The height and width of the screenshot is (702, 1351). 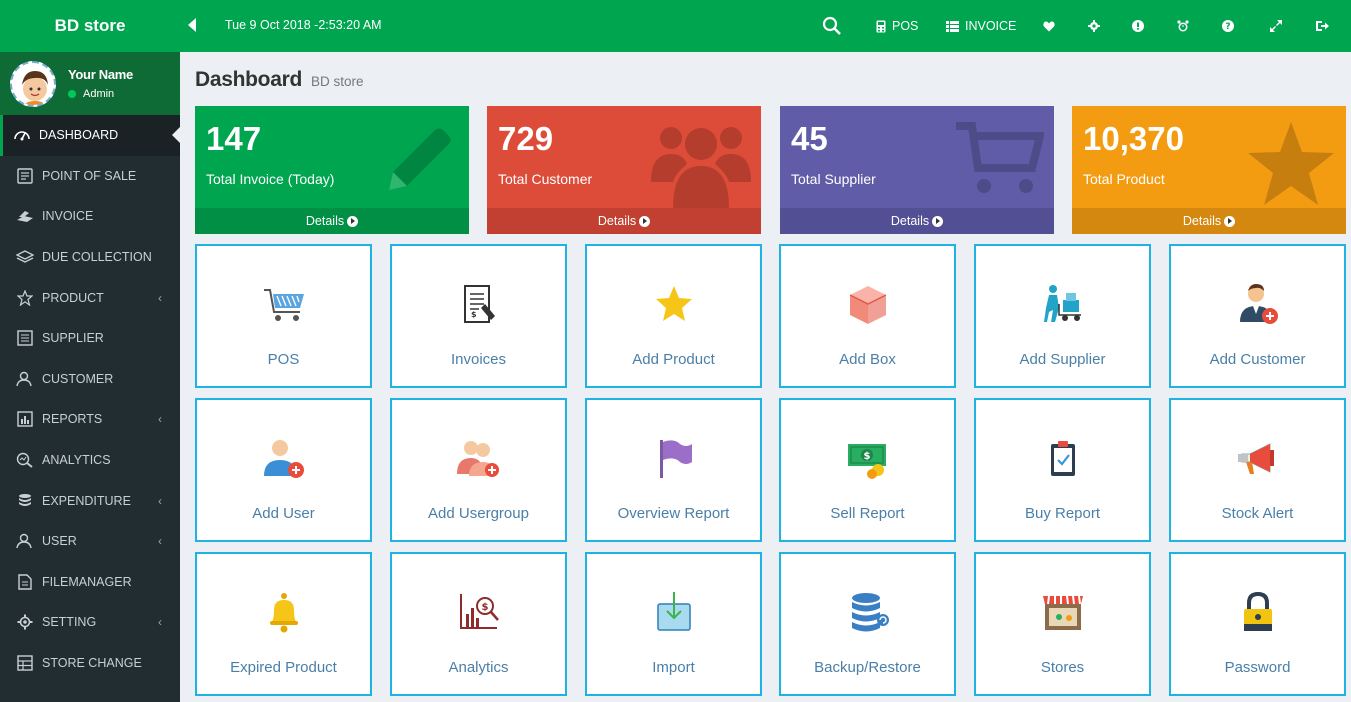 I want to click on sidebar-item-product: PRODUCT ‹, so click(x=90, y=297).